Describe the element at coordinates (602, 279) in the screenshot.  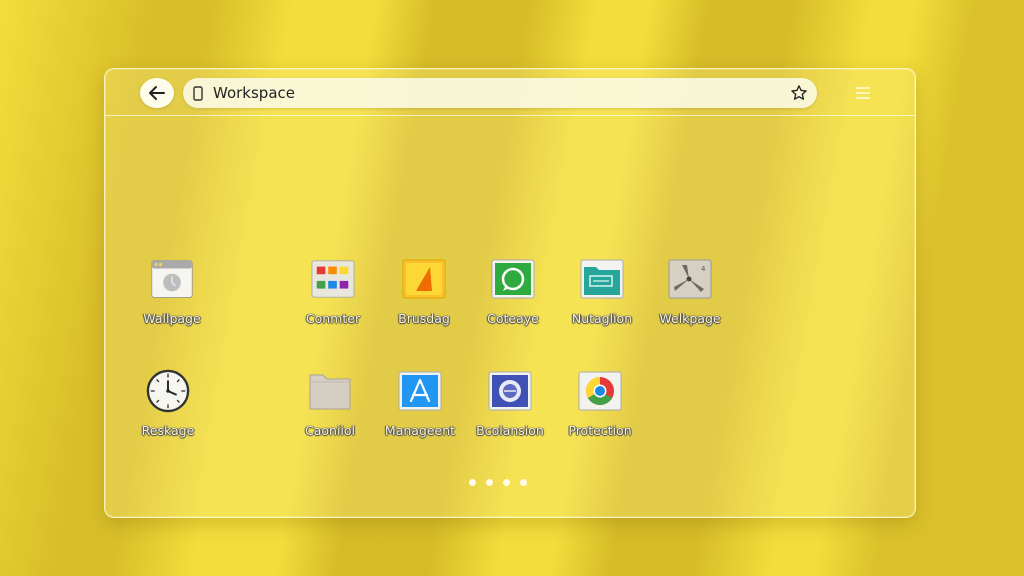
I see `teal-folder-icon` at that location.